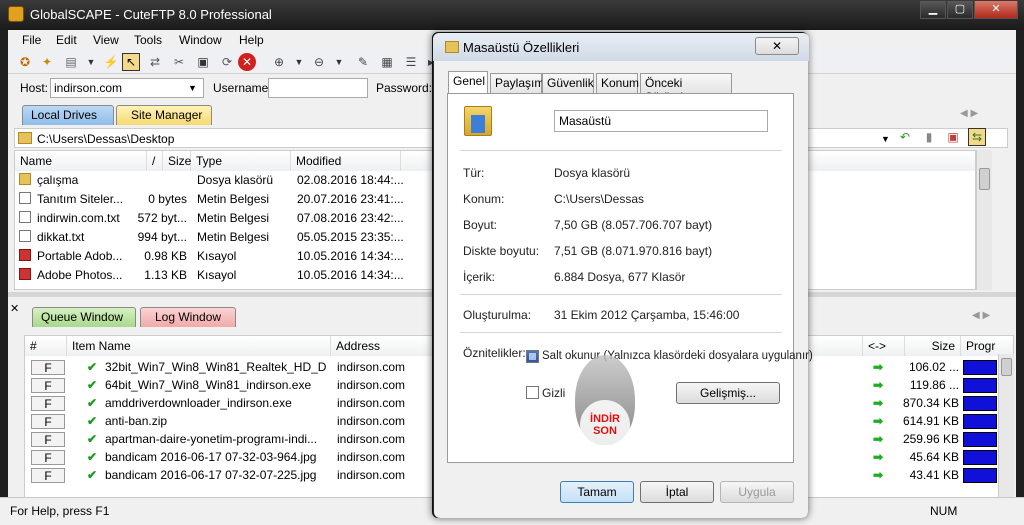 This screenshot has width=1024, height=525. What do you see at coordinates (987, 346) in the screenshot?
I see `qcol-progress: Progr` at bounding box center [987, 346].